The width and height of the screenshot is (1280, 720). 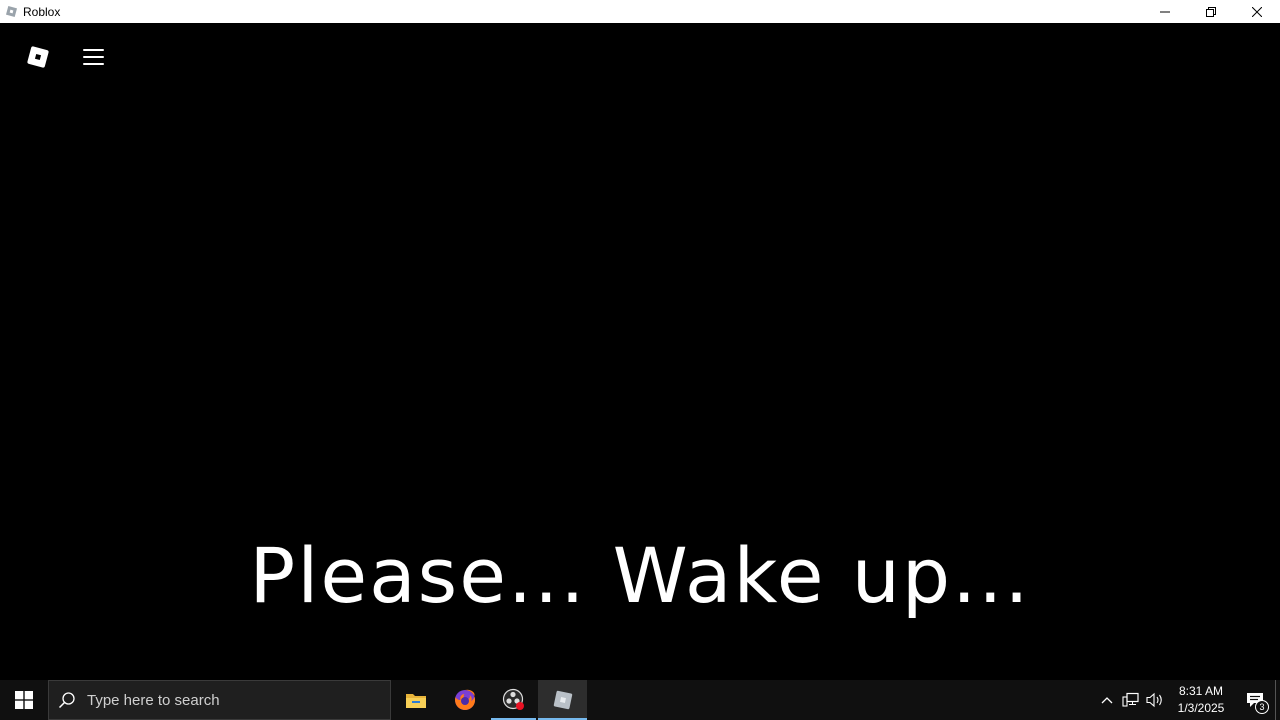 I want to click on volume-button, so click(x=1155, y=700).